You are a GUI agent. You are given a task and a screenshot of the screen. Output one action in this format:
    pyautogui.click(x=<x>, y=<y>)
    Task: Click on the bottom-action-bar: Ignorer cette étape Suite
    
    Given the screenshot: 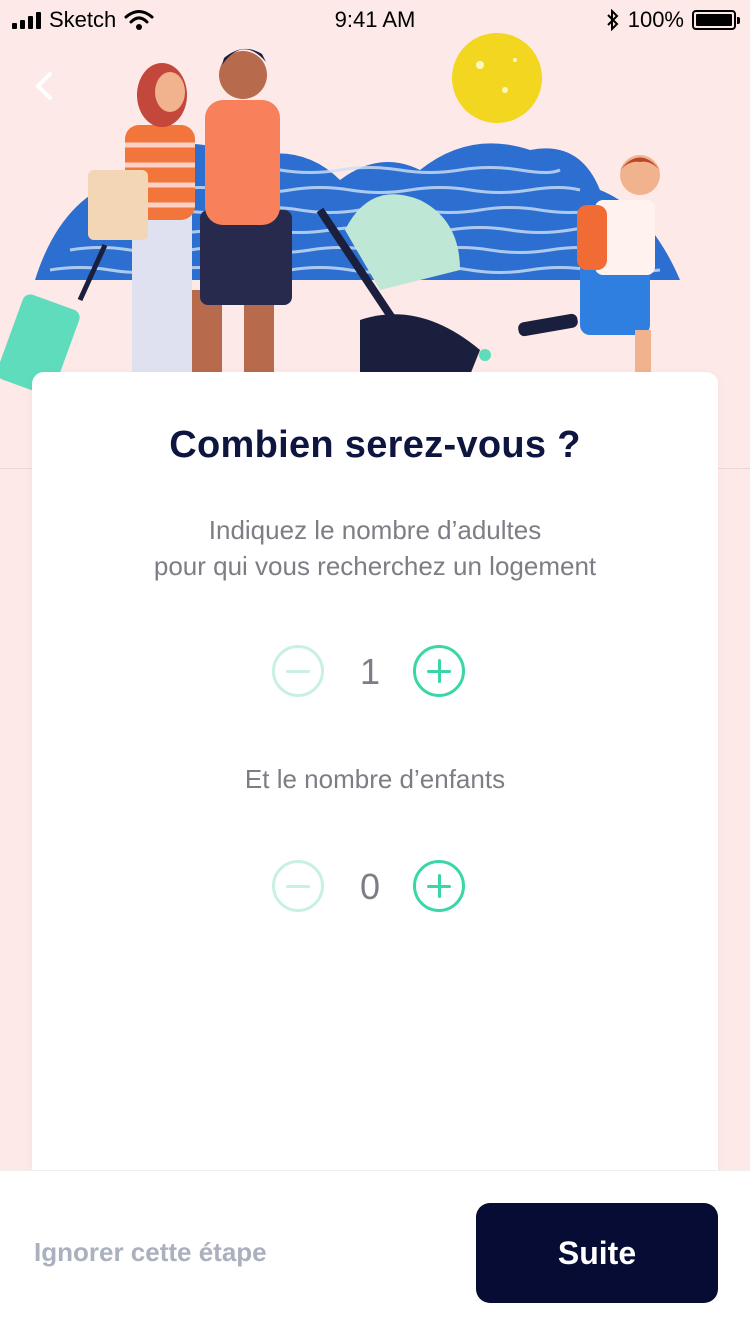 What is the action you would take?
    pyautogui.click(x=375, y=1252)
    